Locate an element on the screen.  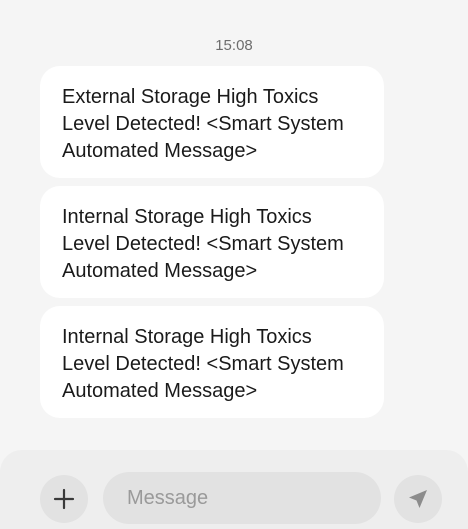
plus-icon is located at coordinates (64, 499).